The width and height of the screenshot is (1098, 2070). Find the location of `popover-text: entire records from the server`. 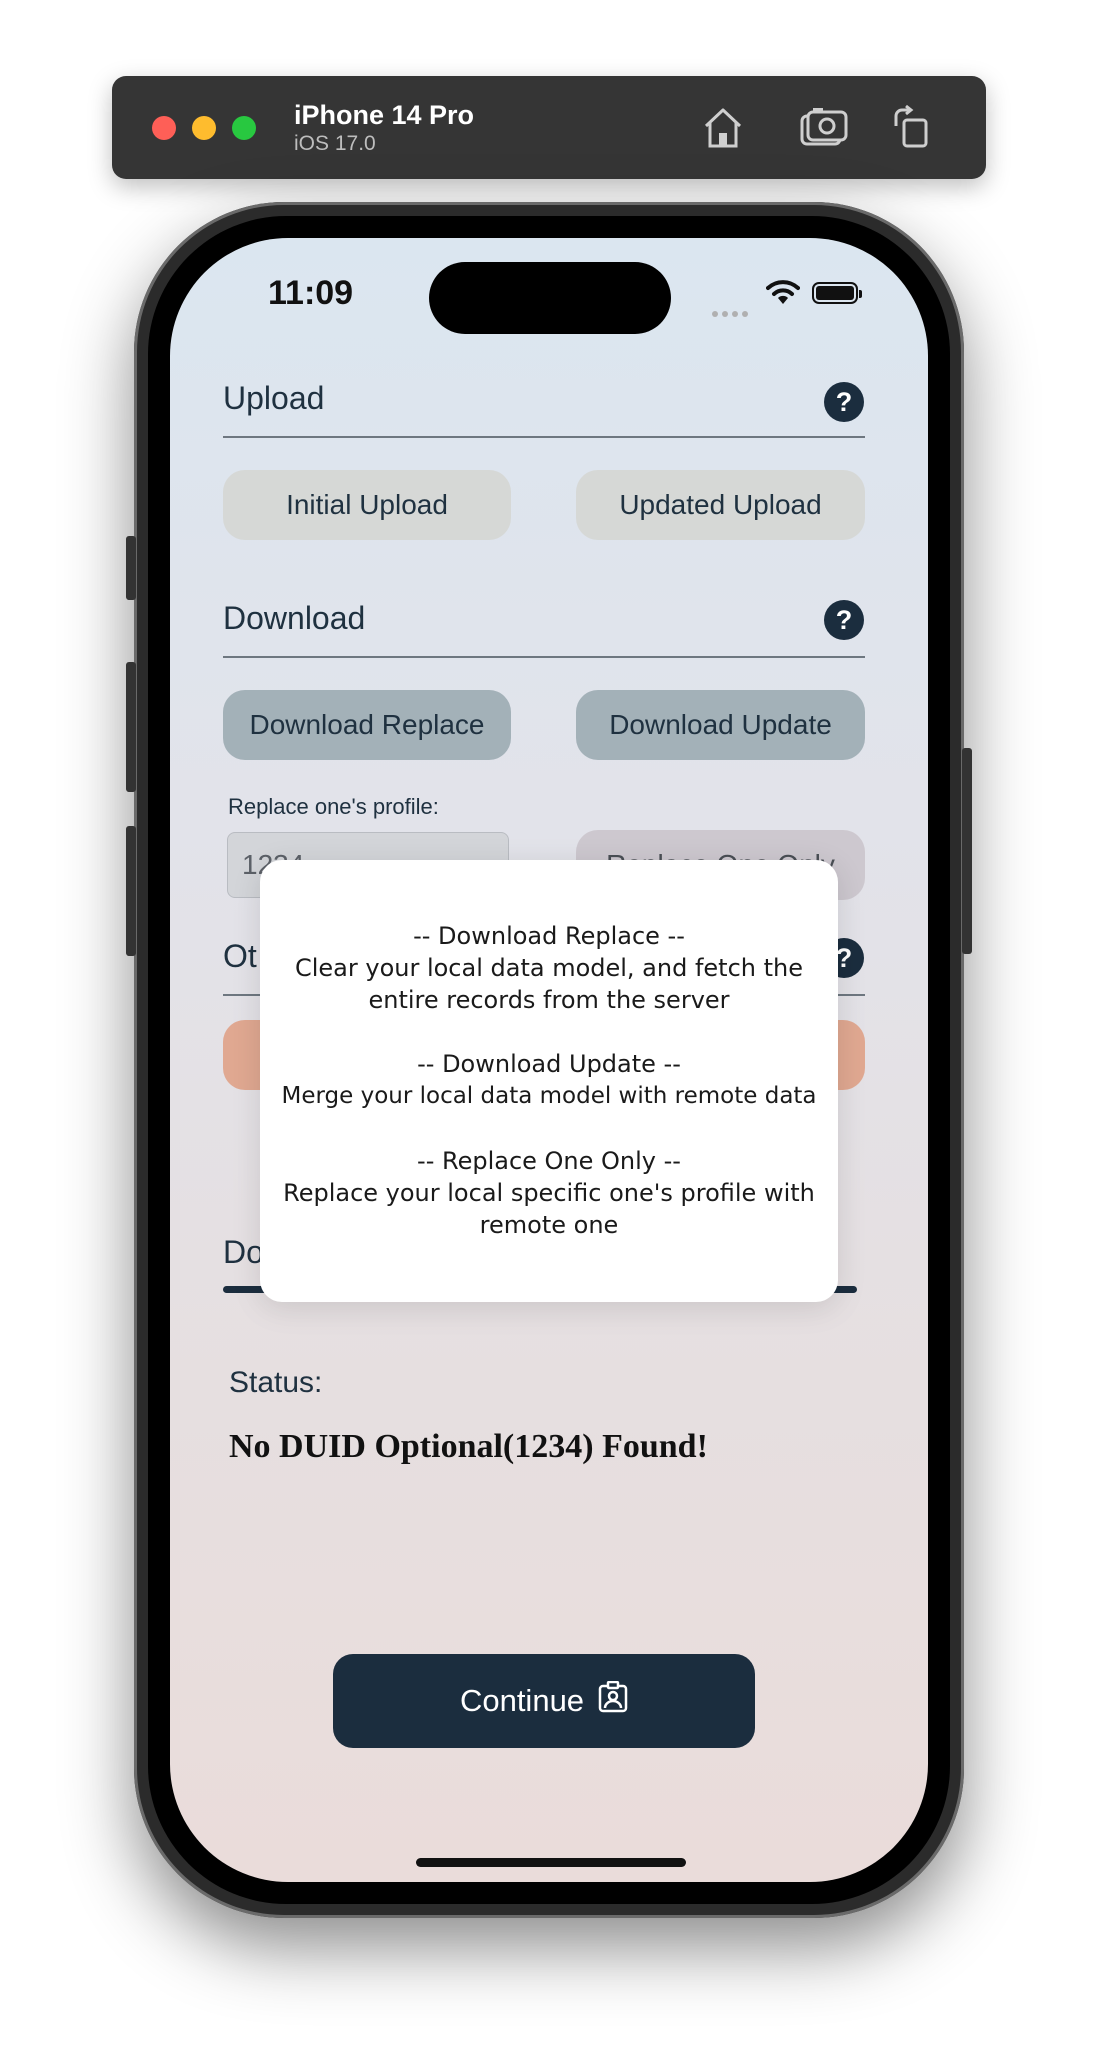

popover-text: entire records from the server is located at coordinates (549, 1000).